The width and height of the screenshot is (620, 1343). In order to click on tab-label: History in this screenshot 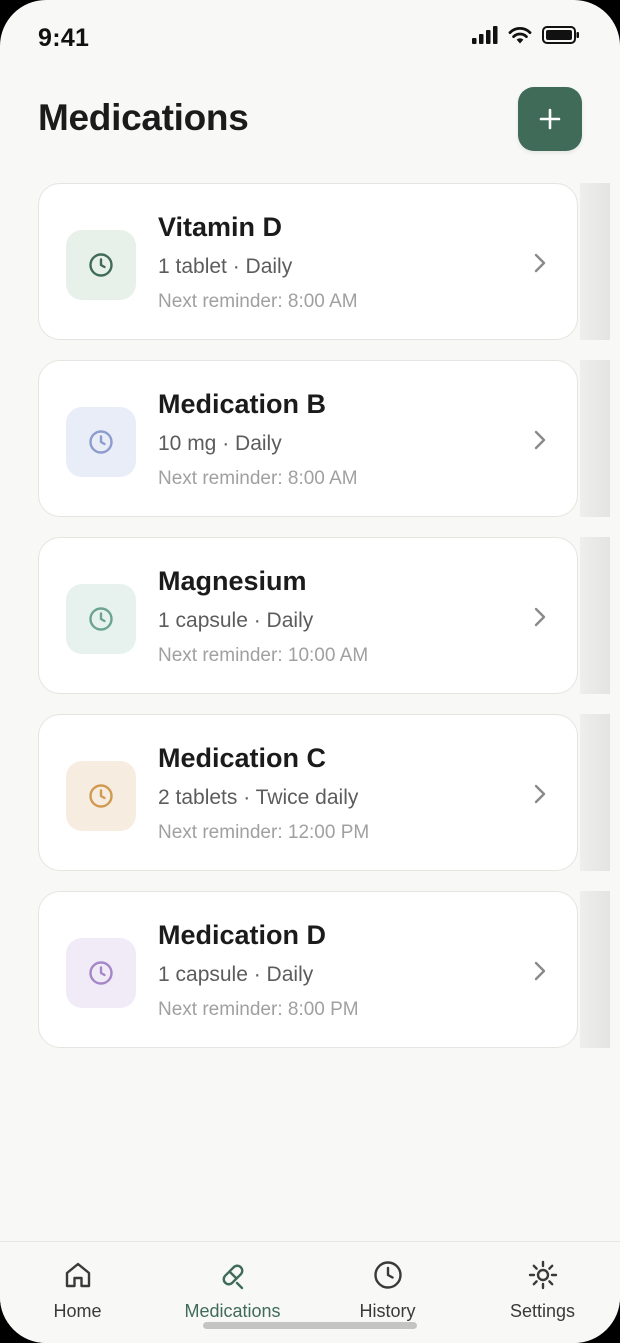, I will do `click(387, 1311)`.